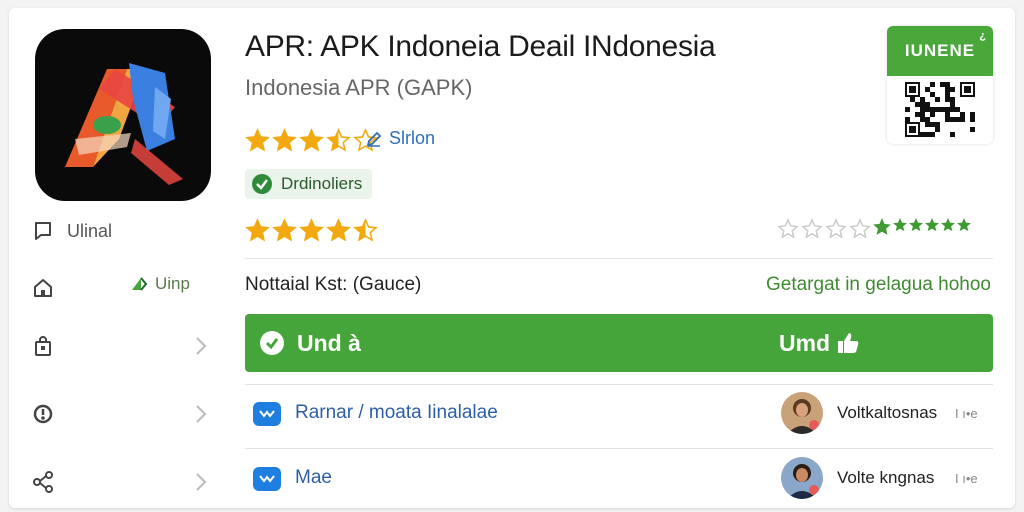 The width and height of the screenshot is (1024, 512). Describe the element at coordinates (374, 139) in the screenshot. I see `pencil-icon` at that location.